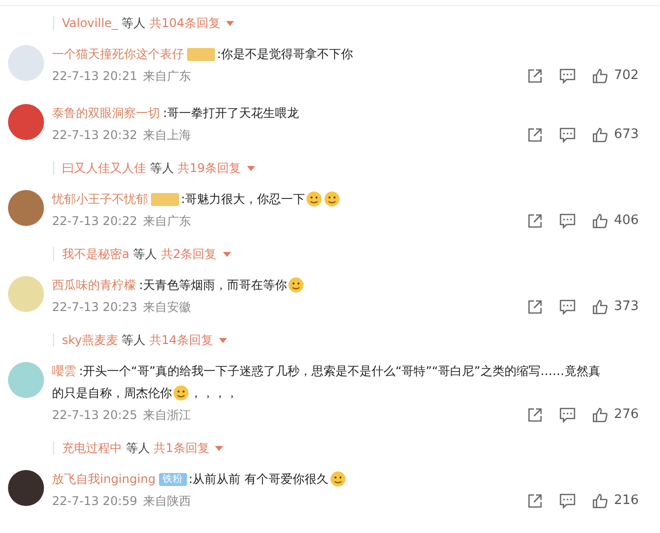 The height and width of the screenshot is (533, 660). What do you see at coordinates (95, 221) in the screenshot?
I see `comment-time: 22-7-13 20:22` at bounding box center [95, 221].